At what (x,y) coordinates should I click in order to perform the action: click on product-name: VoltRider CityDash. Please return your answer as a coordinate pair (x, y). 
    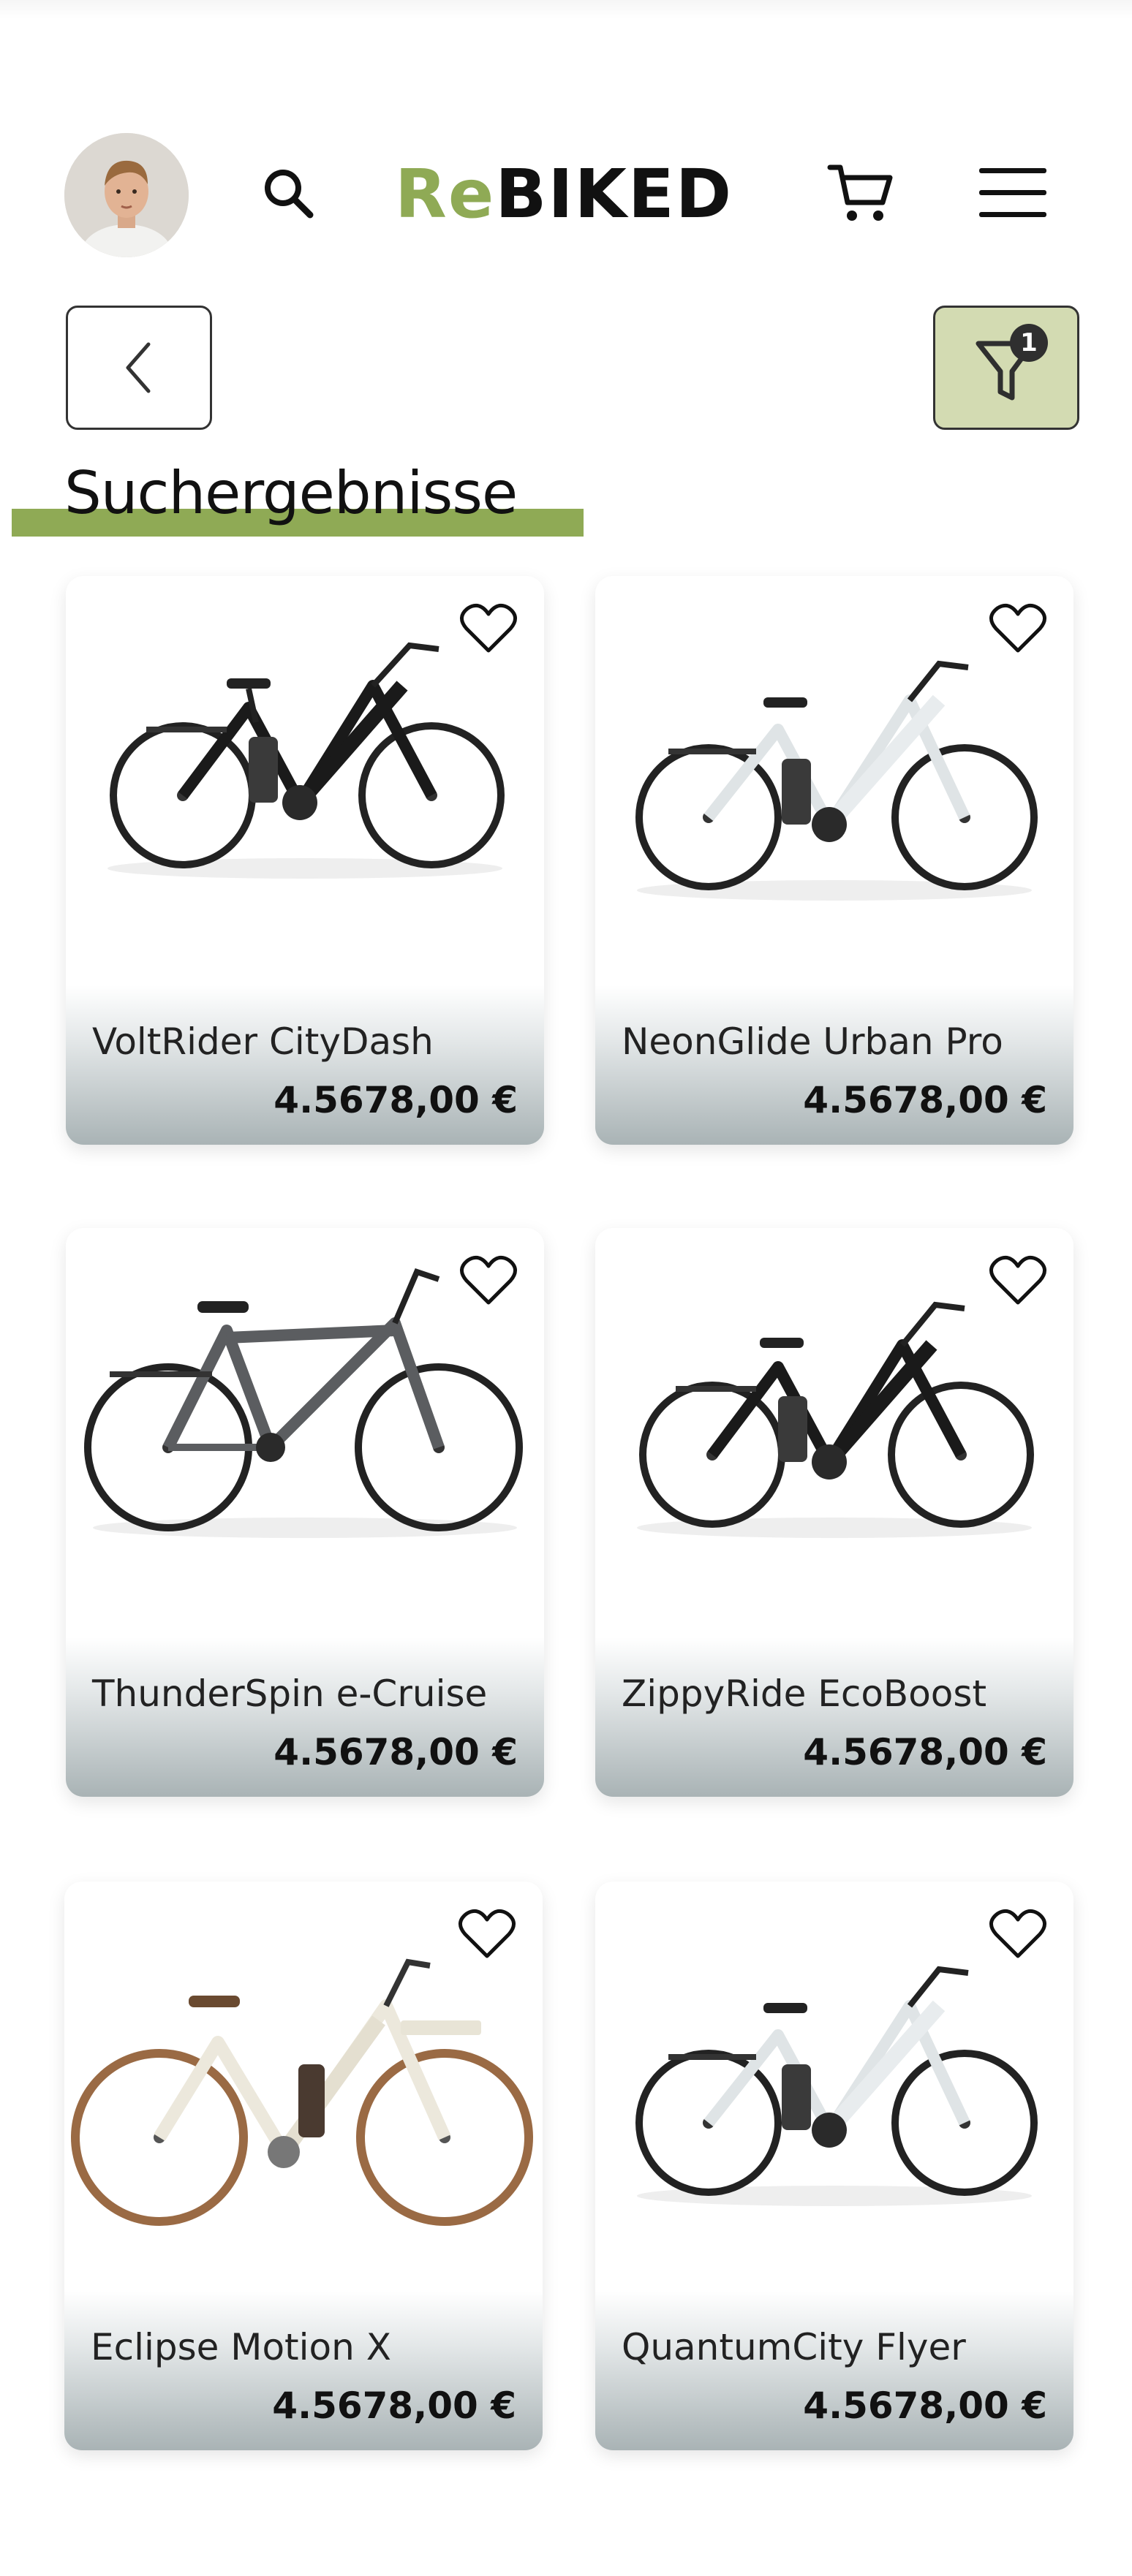
    Looking at the image, I should click on (263, 1041).